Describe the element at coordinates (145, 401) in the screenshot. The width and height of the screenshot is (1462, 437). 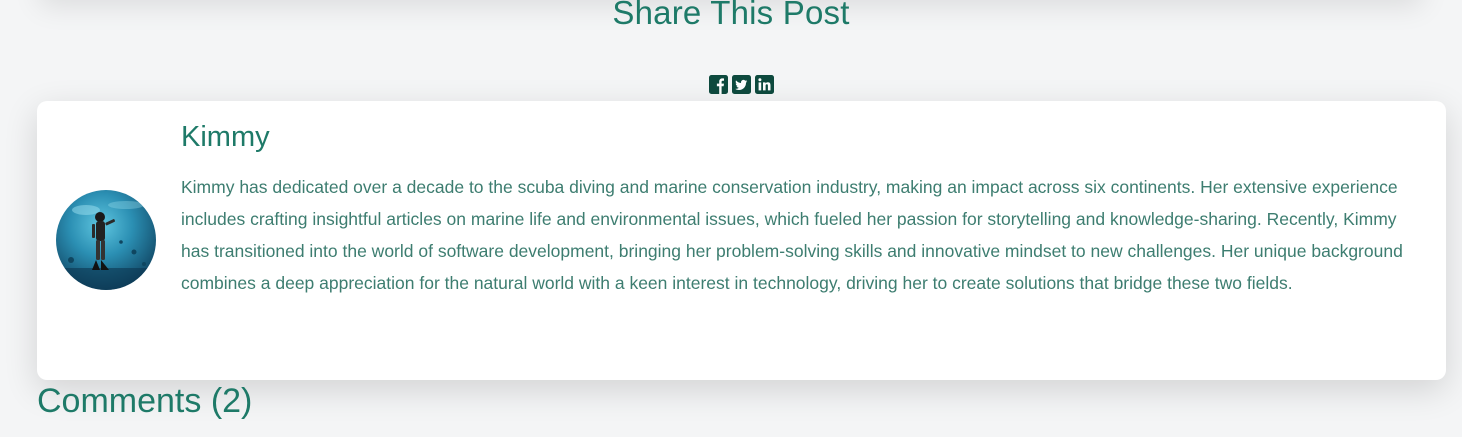
I see `comments-title: Comments (2)` at that location.